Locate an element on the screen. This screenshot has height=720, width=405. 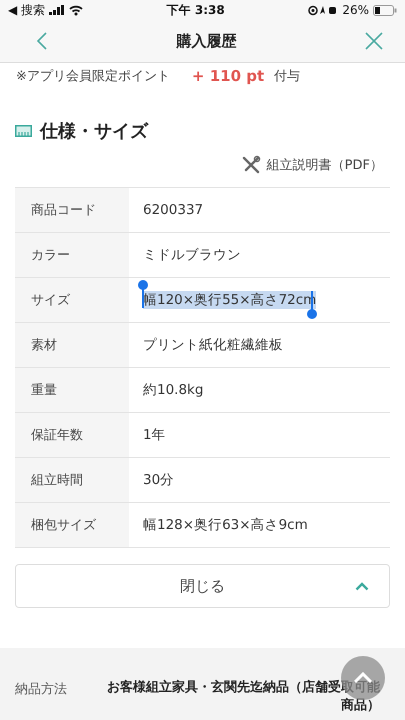
spec-value: 1年 is located at coordinates (154, 435).